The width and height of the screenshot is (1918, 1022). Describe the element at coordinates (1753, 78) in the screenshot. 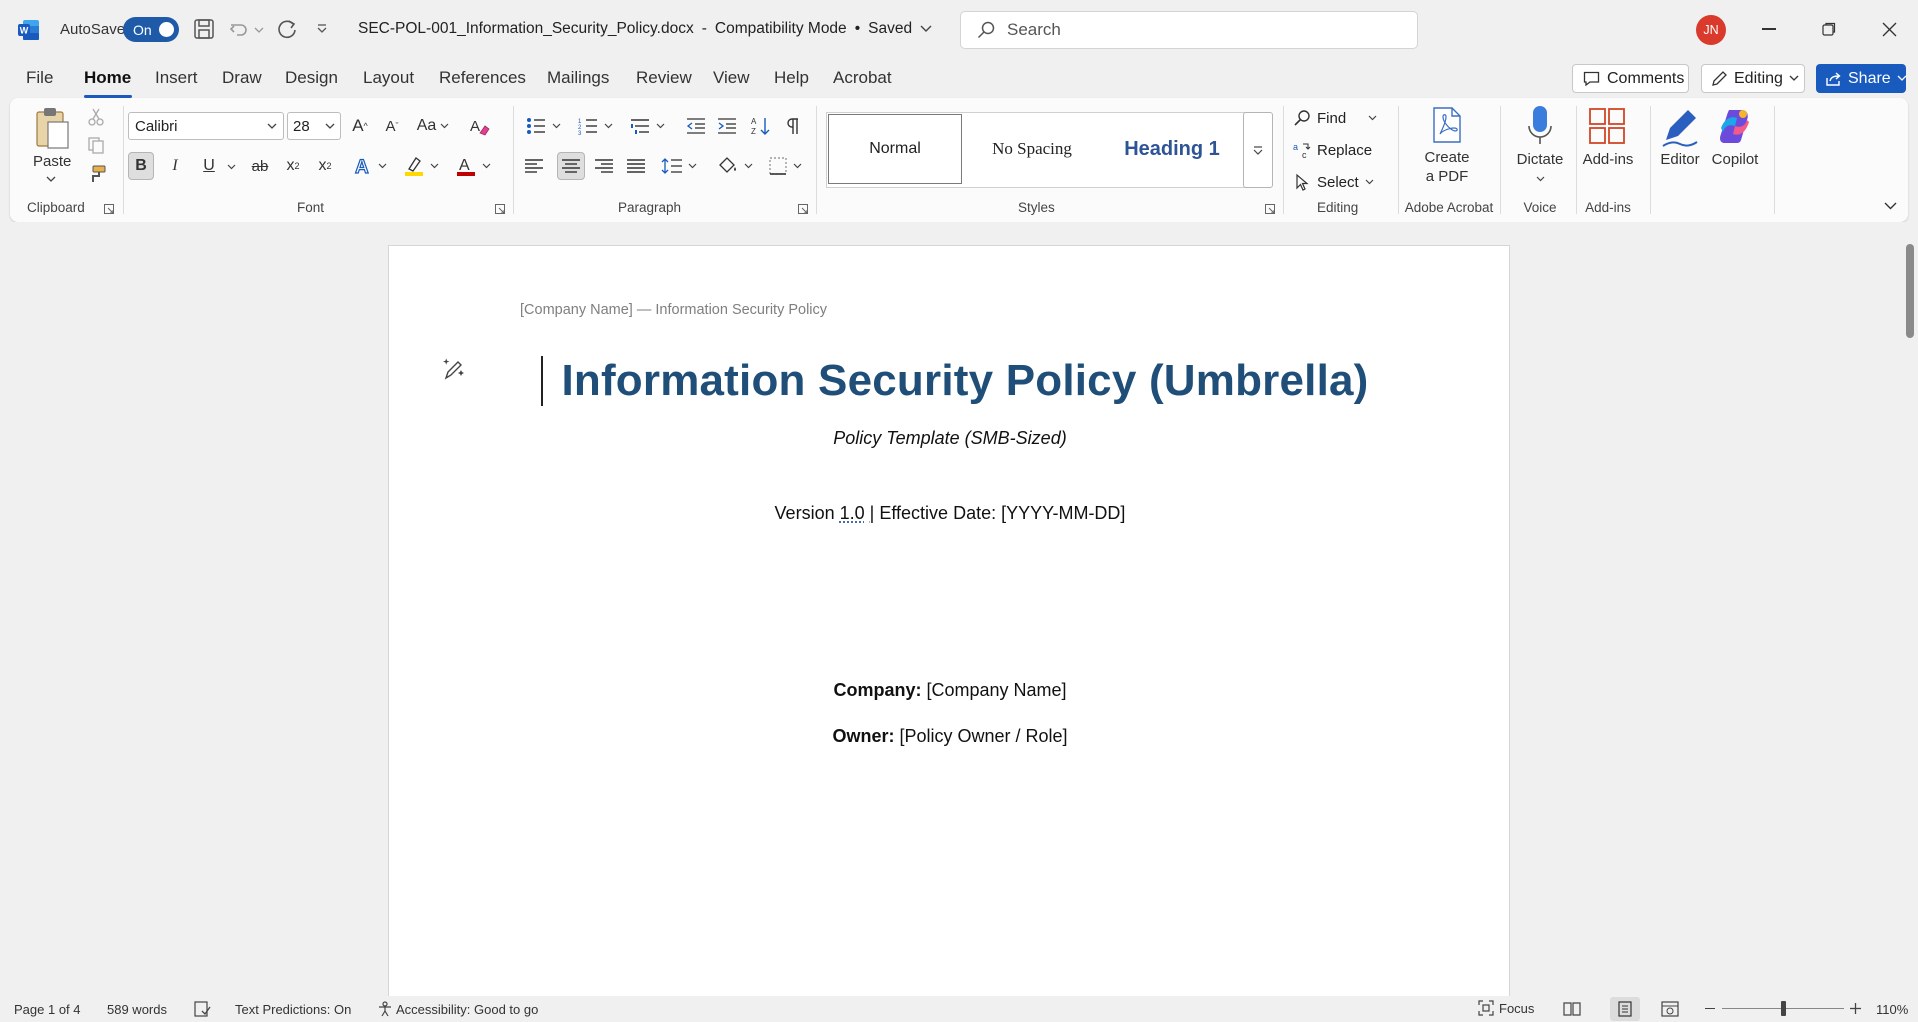

I see `editing-mode-button: Editing` at that location.